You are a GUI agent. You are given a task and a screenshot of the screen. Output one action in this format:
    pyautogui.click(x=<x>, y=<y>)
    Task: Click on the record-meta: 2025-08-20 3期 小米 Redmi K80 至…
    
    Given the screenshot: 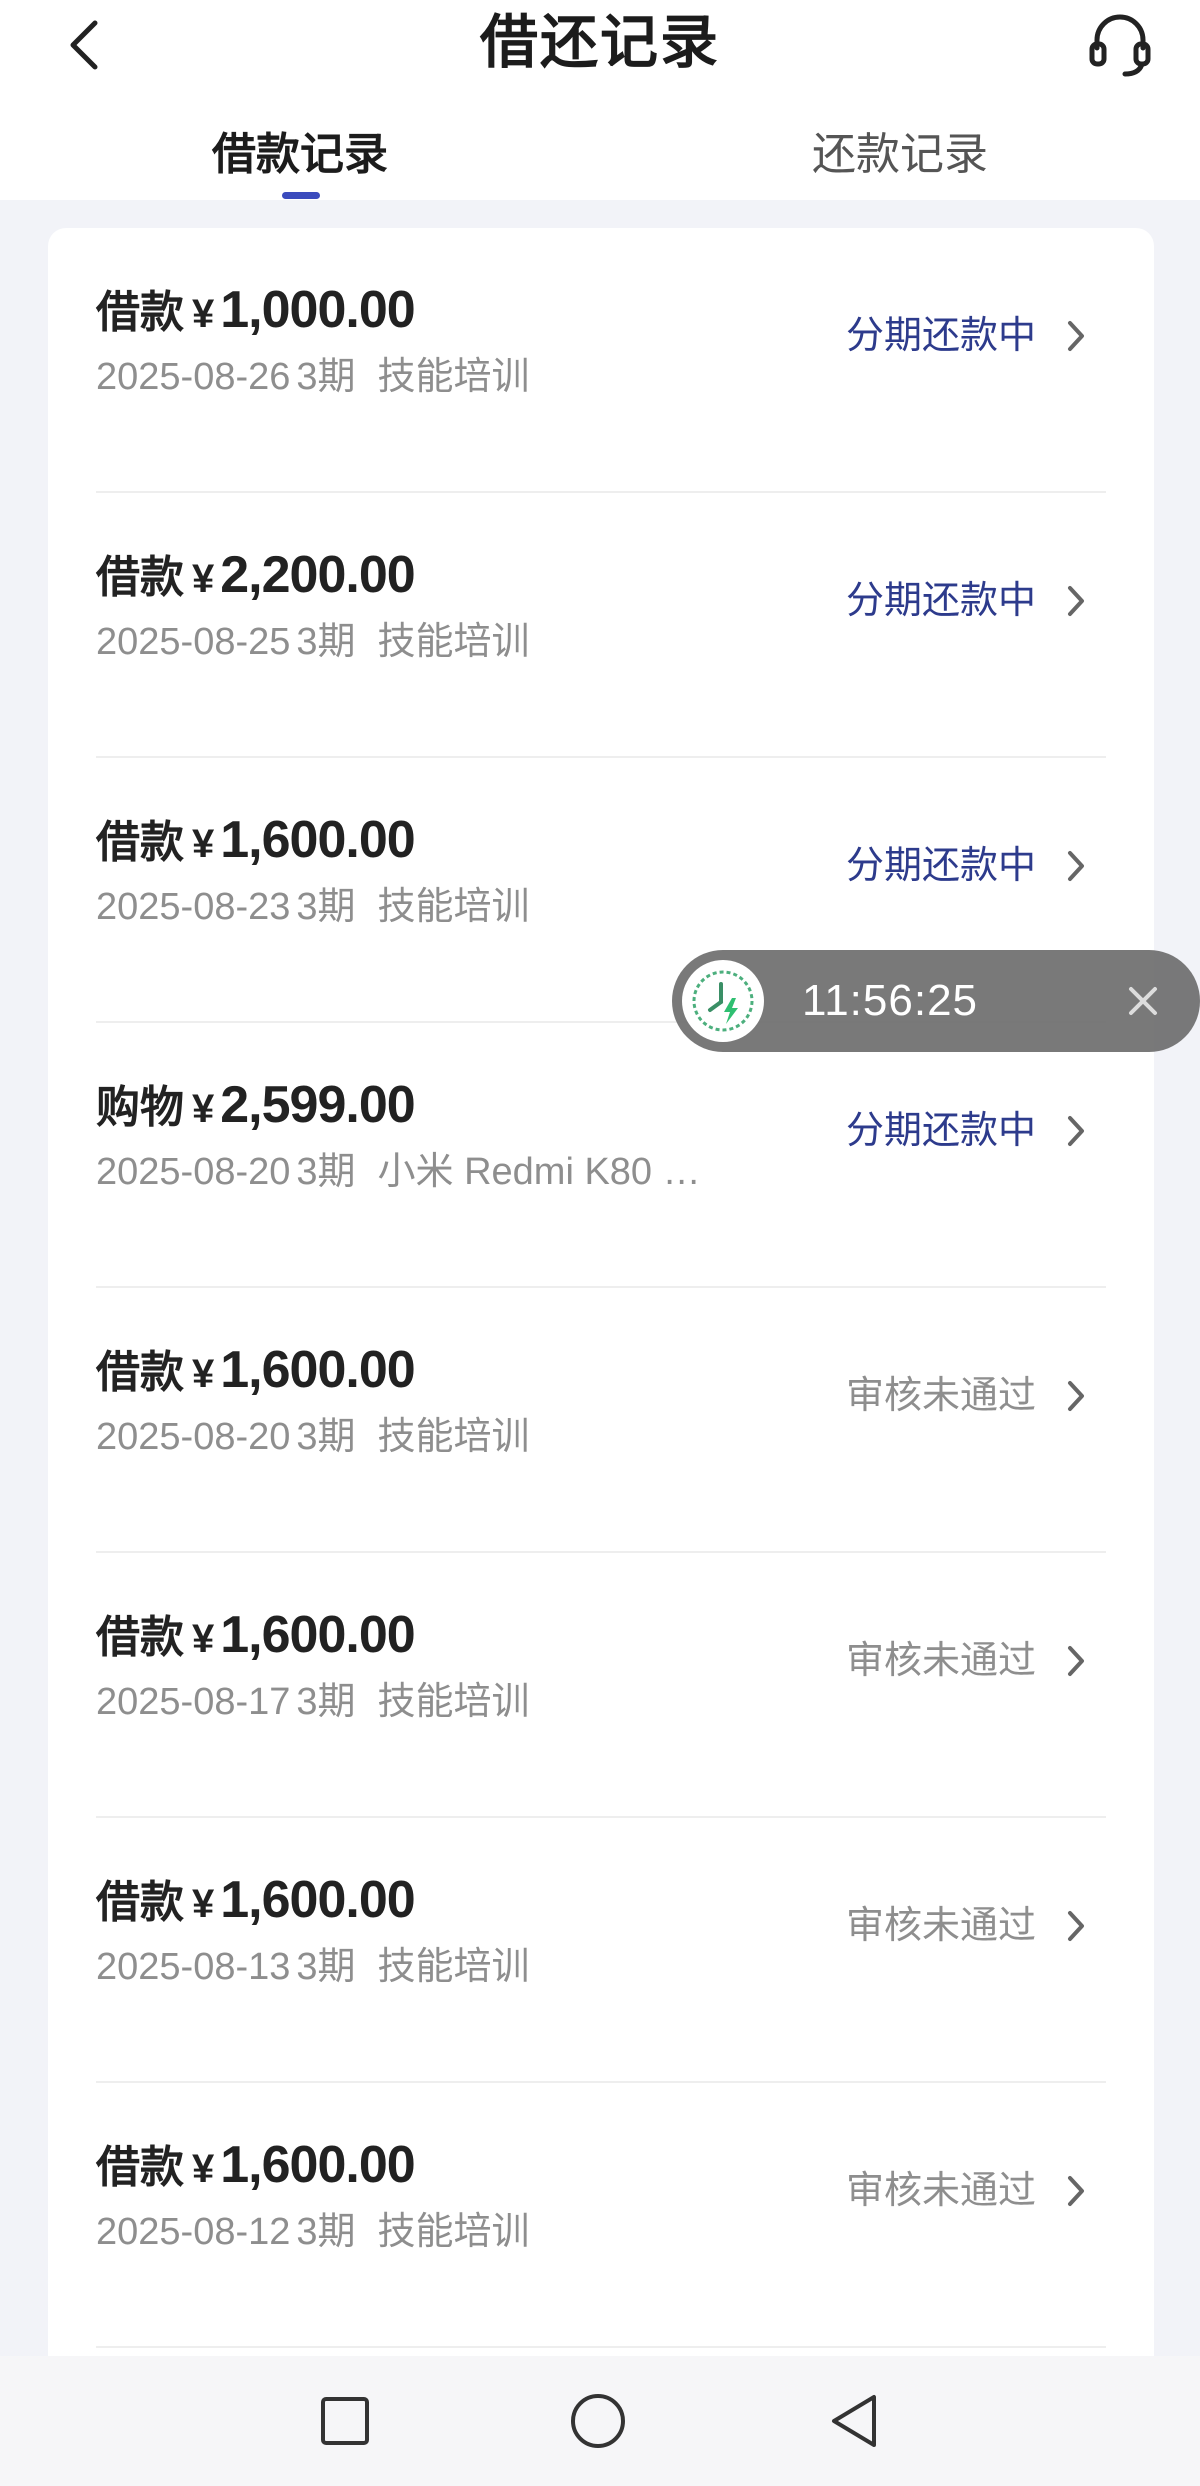 What is the action you would take?
    pyautogui.click(x=417, y=1172)
    